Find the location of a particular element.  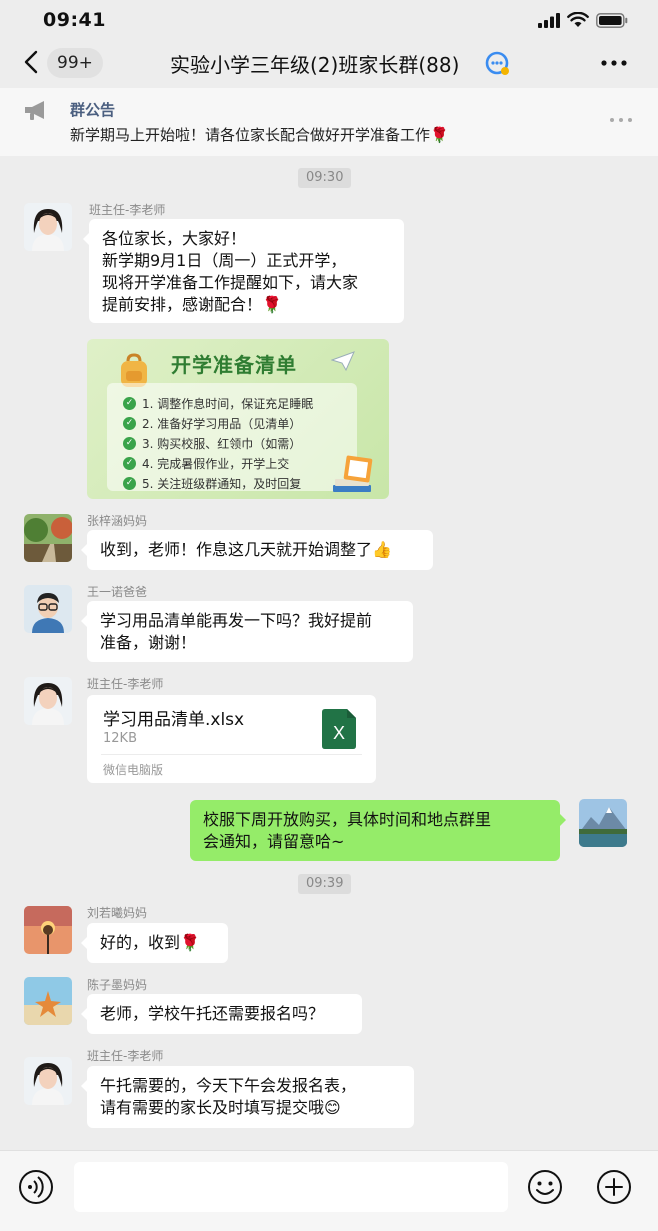

excel-file-icon: X is located at coordinates (339, 729).